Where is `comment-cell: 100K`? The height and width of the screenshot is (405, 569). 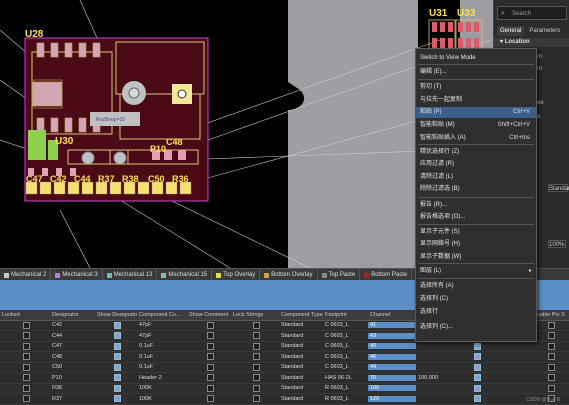 comment-cell: 100K is located at coordinates (145, 388).